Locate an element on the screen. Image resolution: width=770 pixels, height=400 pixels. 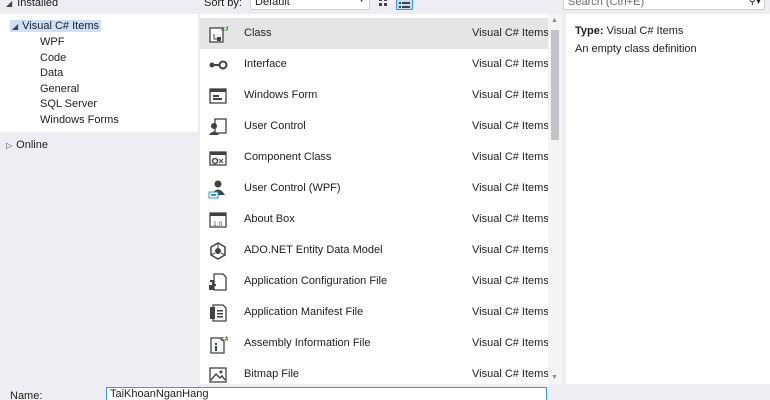
component-class-icon is located at coordinates (218, 158).